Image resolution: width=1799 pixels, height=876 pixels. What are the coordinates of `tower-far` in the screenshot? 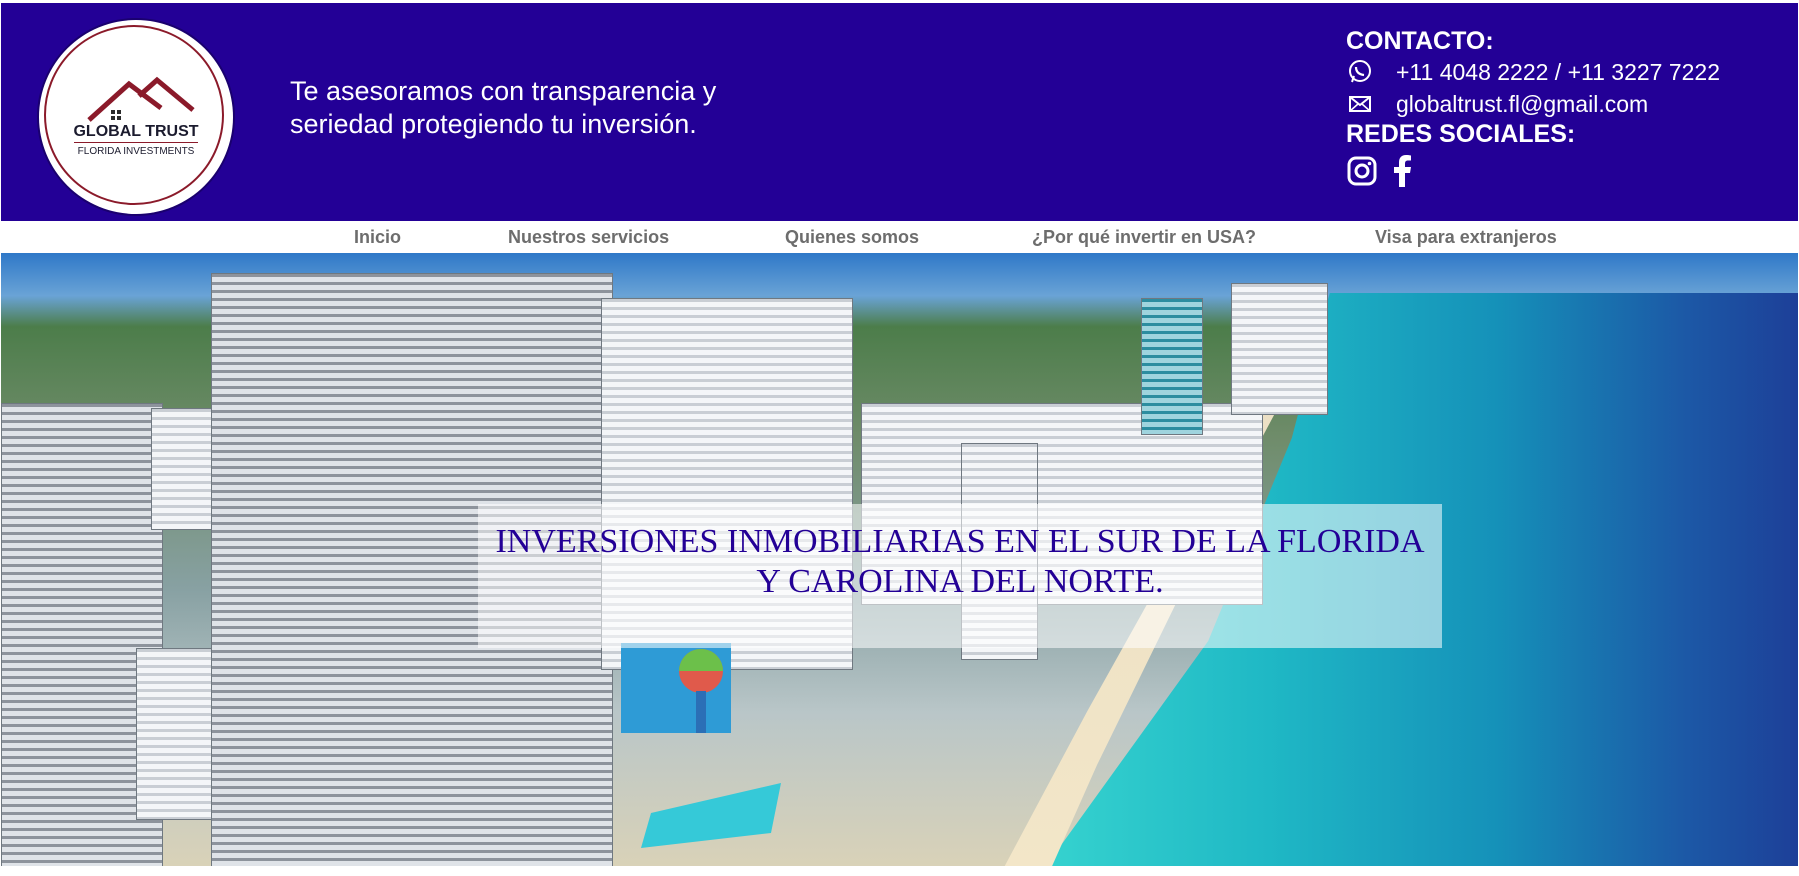 It's located at (1279, 349).